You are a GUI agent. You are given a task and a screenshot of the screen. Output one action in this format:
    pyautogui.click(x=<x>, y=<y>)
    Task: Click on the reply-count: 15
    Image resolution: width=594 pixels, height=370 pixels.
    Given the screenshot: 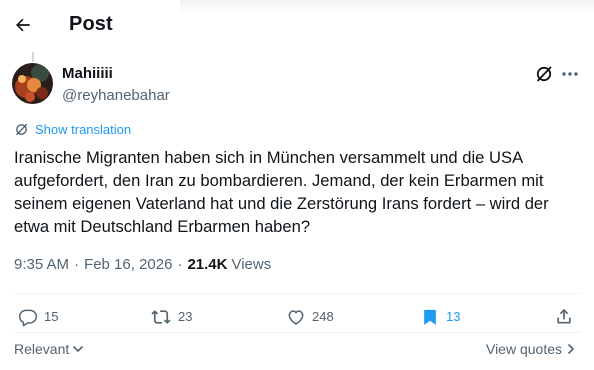 What is the action you would take?
    pyautogui.click(x=51, y=316)
    